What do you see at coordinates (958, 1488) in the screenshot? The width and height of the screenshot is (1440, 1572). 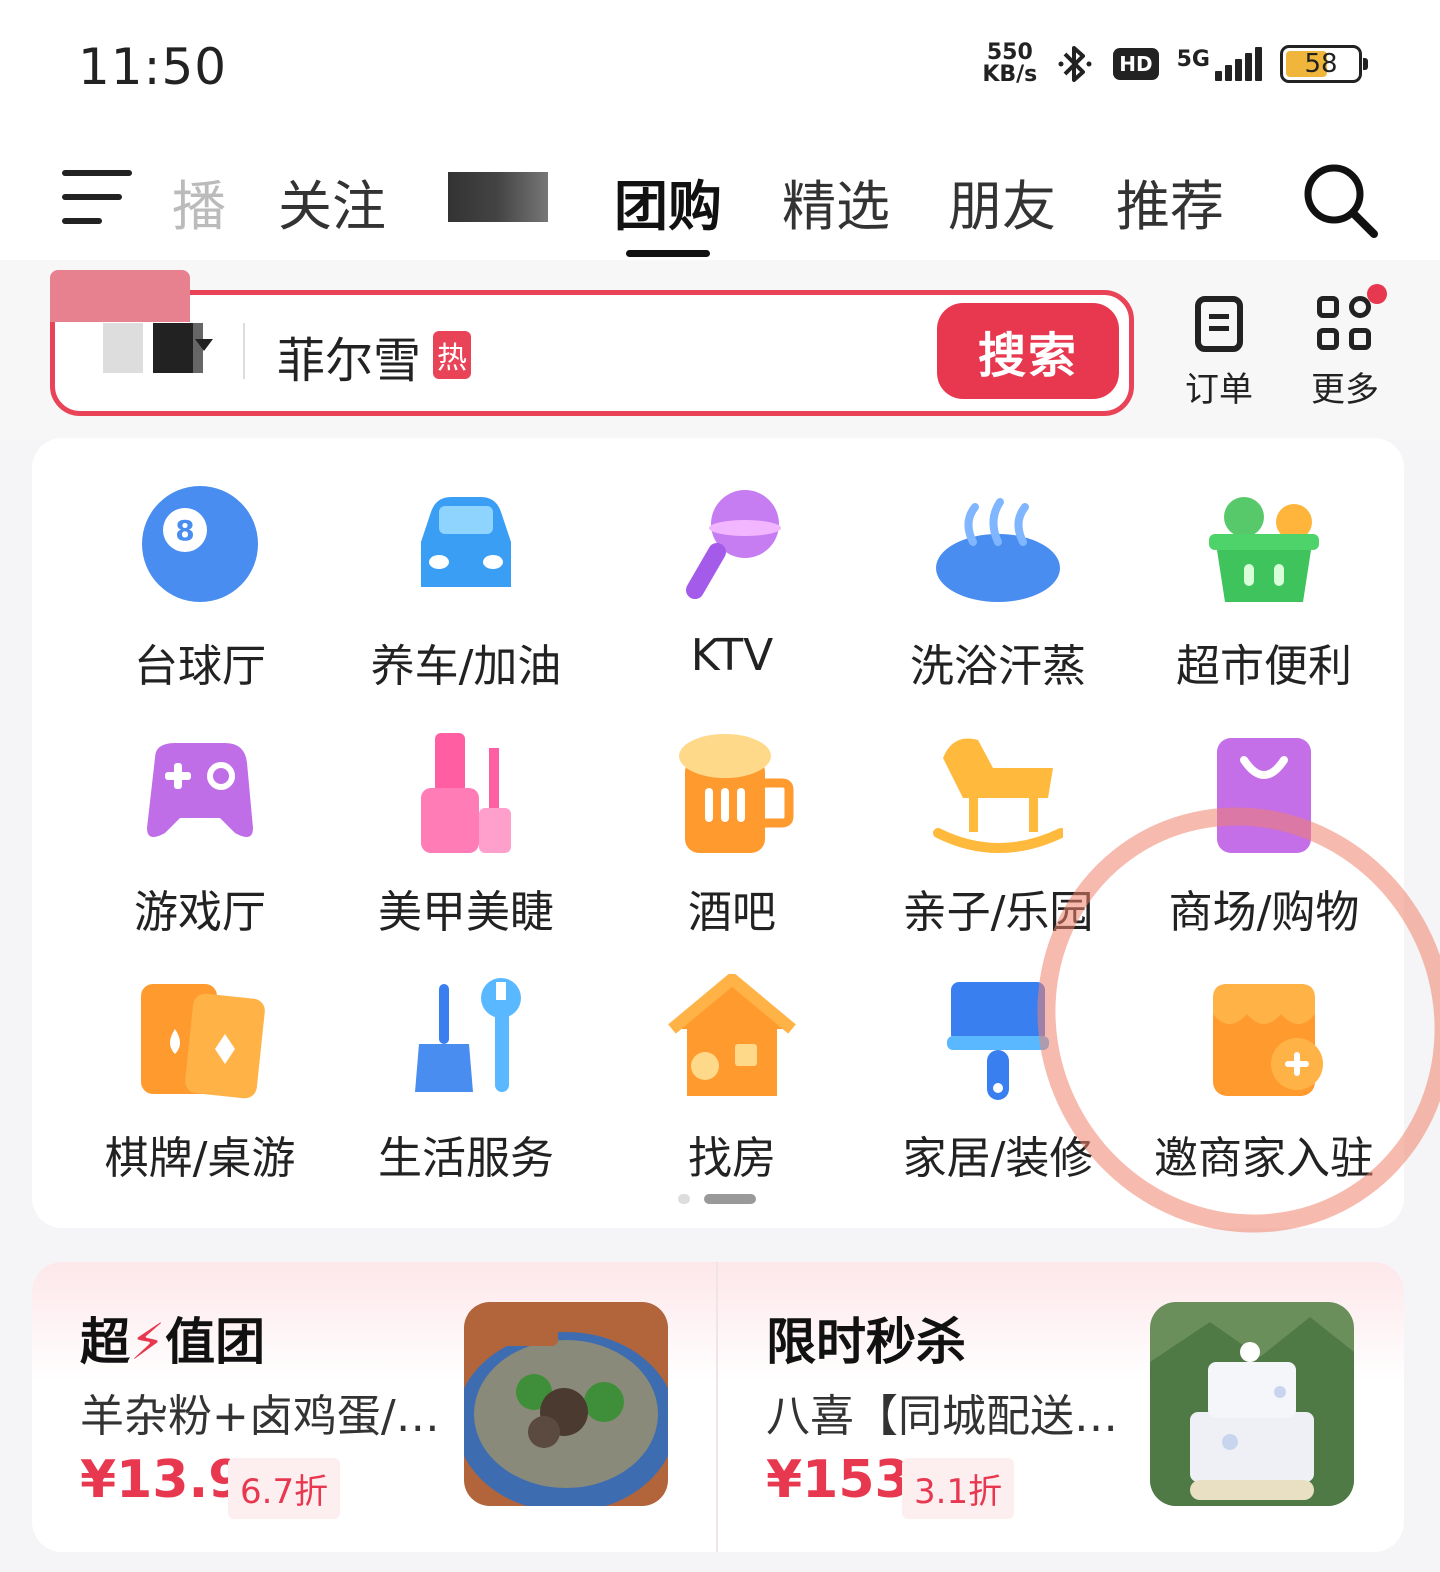 I see `deal-discount: 3.1折` at bounding box center [958, 1488].